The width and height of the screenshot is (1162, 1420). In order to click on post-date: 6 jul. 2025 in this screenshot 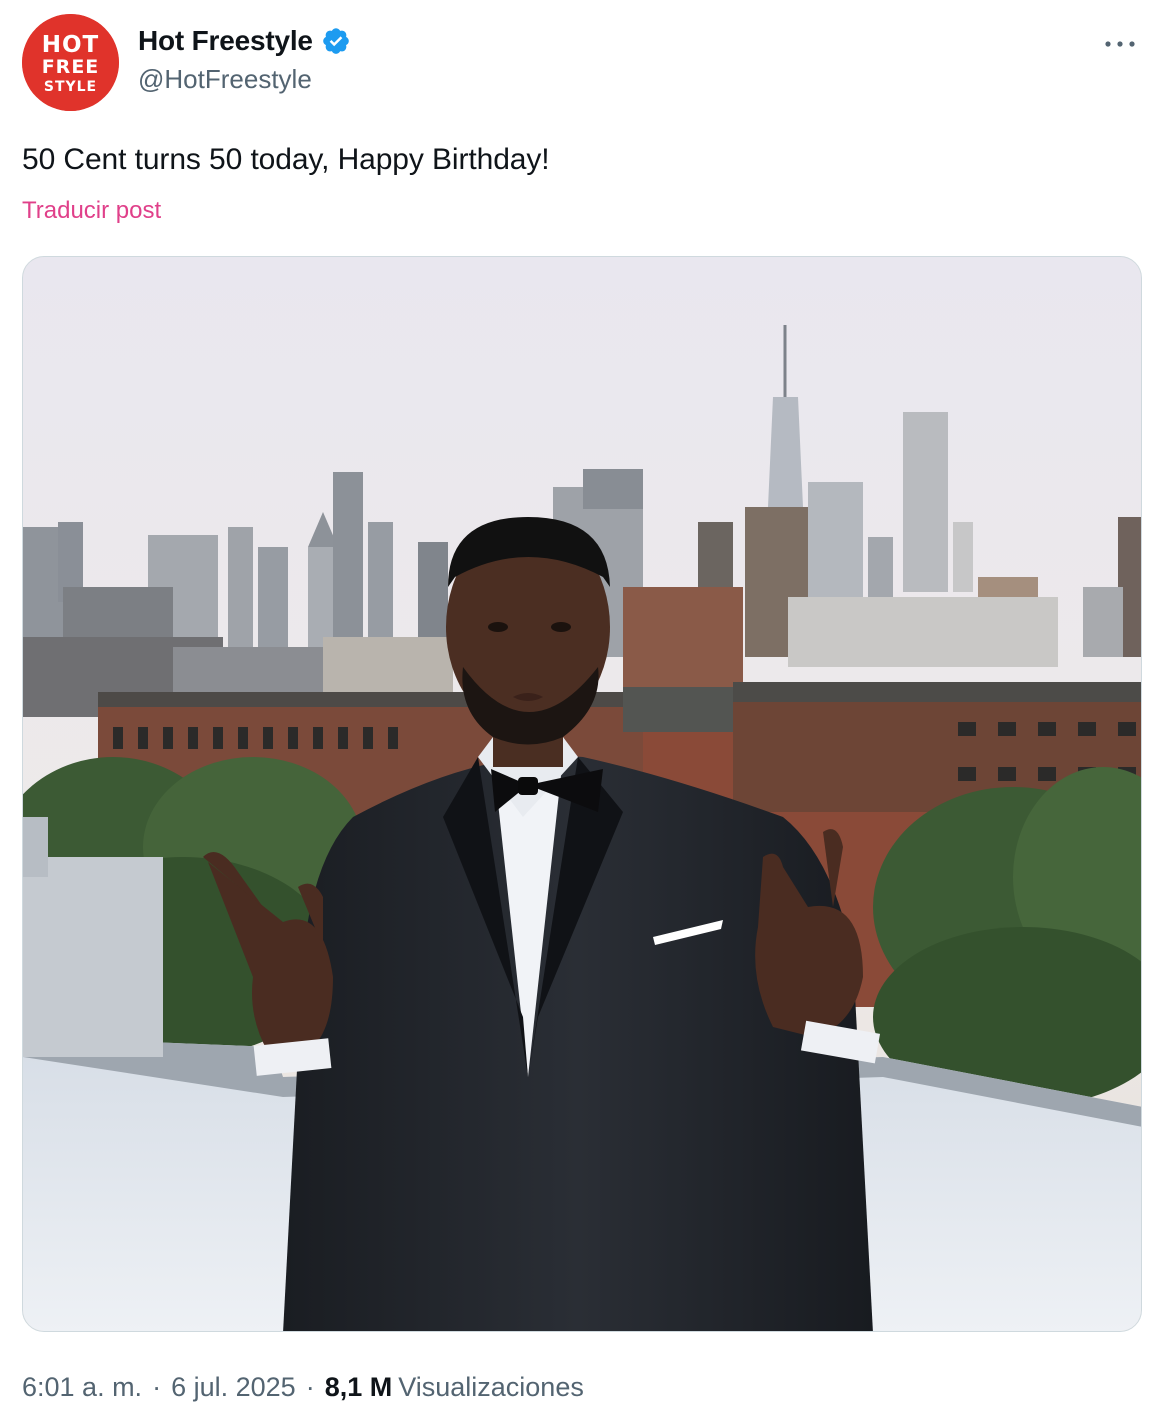, I will do `click(233, 1387)`.